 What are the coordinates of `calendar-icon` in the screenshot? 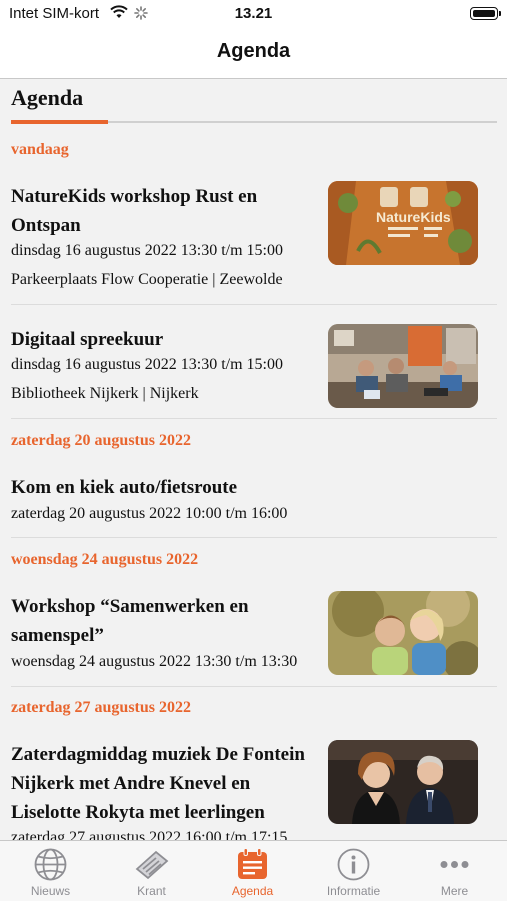 It's located at (252, 863).